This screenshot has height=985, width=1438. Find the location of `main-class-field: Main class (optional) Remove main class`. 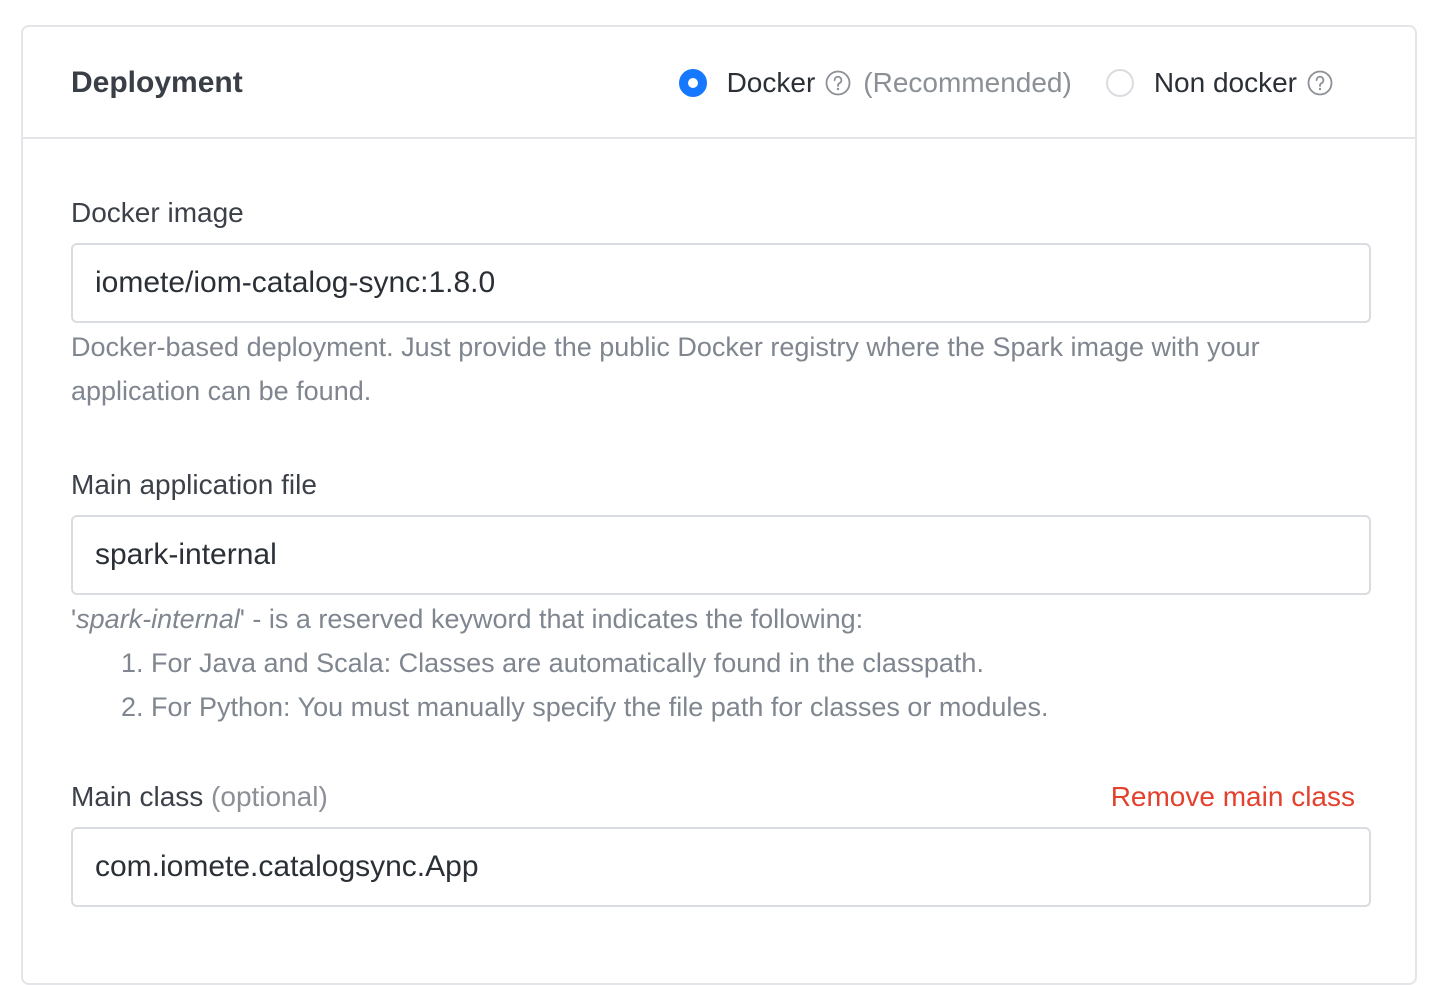

main-class-field: Main class (optional) Remove main class is located at coordinates (721, 843).